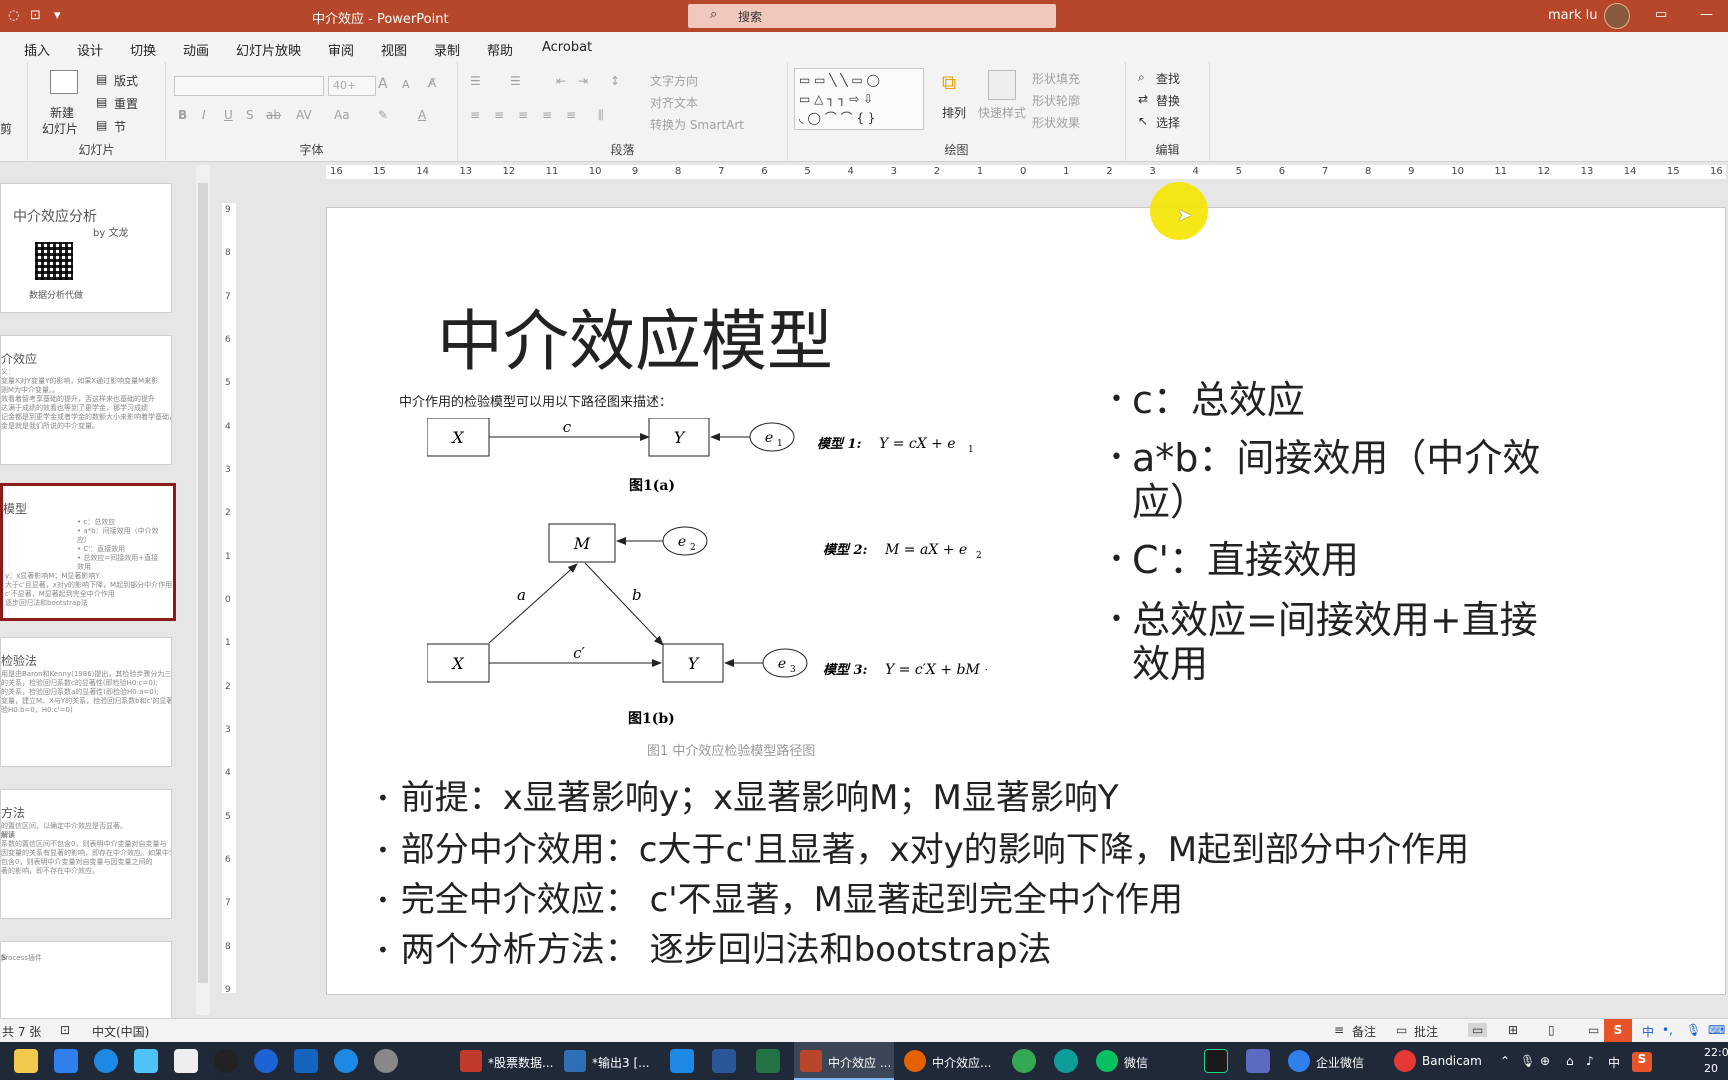  What do you see at coordinates (1545, 1061) in the screenshot?
I see `tray-app-icon: ⊕` at bounding box center [1545, 1061].